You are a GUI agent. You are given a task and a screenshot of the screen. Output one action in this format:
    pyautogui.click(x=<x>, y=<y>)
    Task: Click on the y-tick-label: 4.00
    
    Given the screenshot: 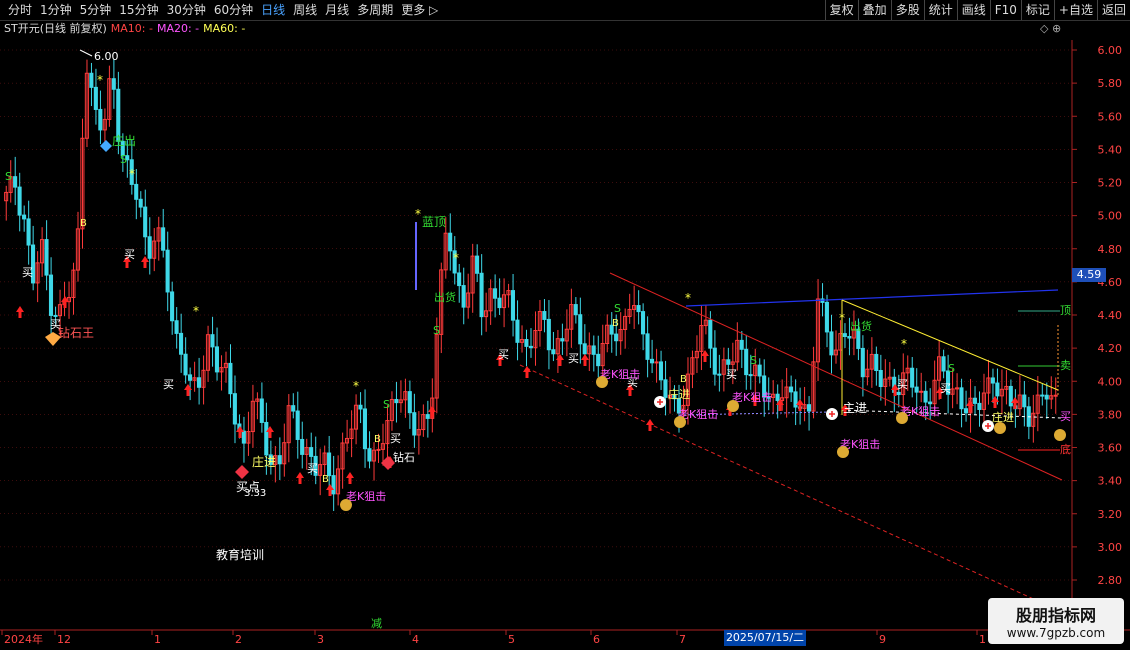 What is the action you would take?
    pyautogui.click(x=1110, y=381)
    